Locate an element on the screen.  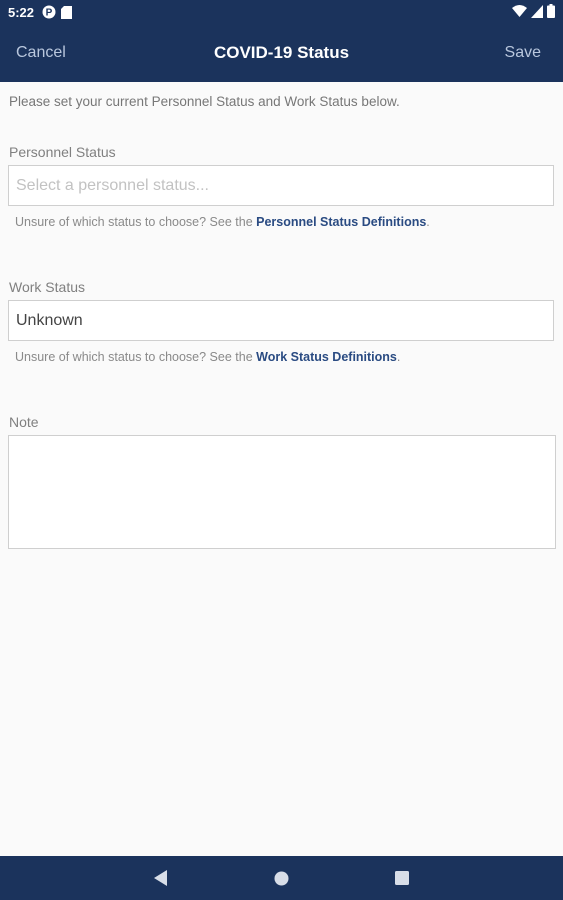
status-bar: 5:22 P is located at coordinates (281, 12).